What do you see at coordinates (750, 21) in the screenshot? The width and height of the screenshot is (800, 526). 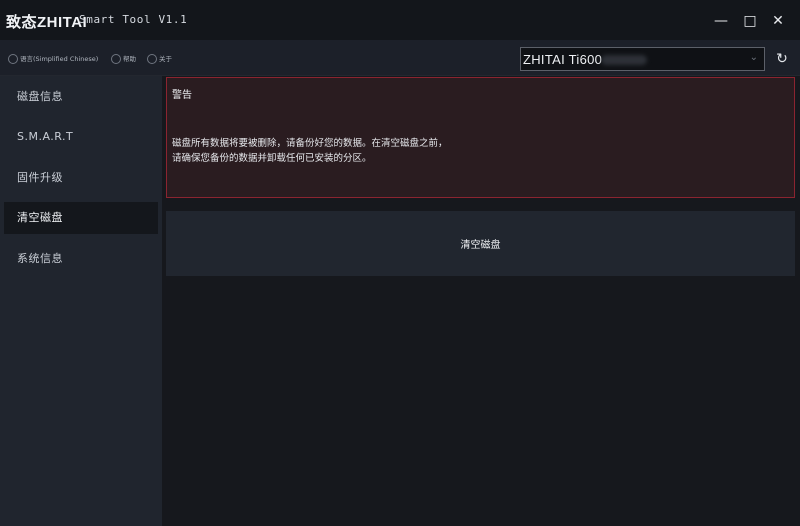 I see `maximize-button: □` at bounding box center [750, 21].